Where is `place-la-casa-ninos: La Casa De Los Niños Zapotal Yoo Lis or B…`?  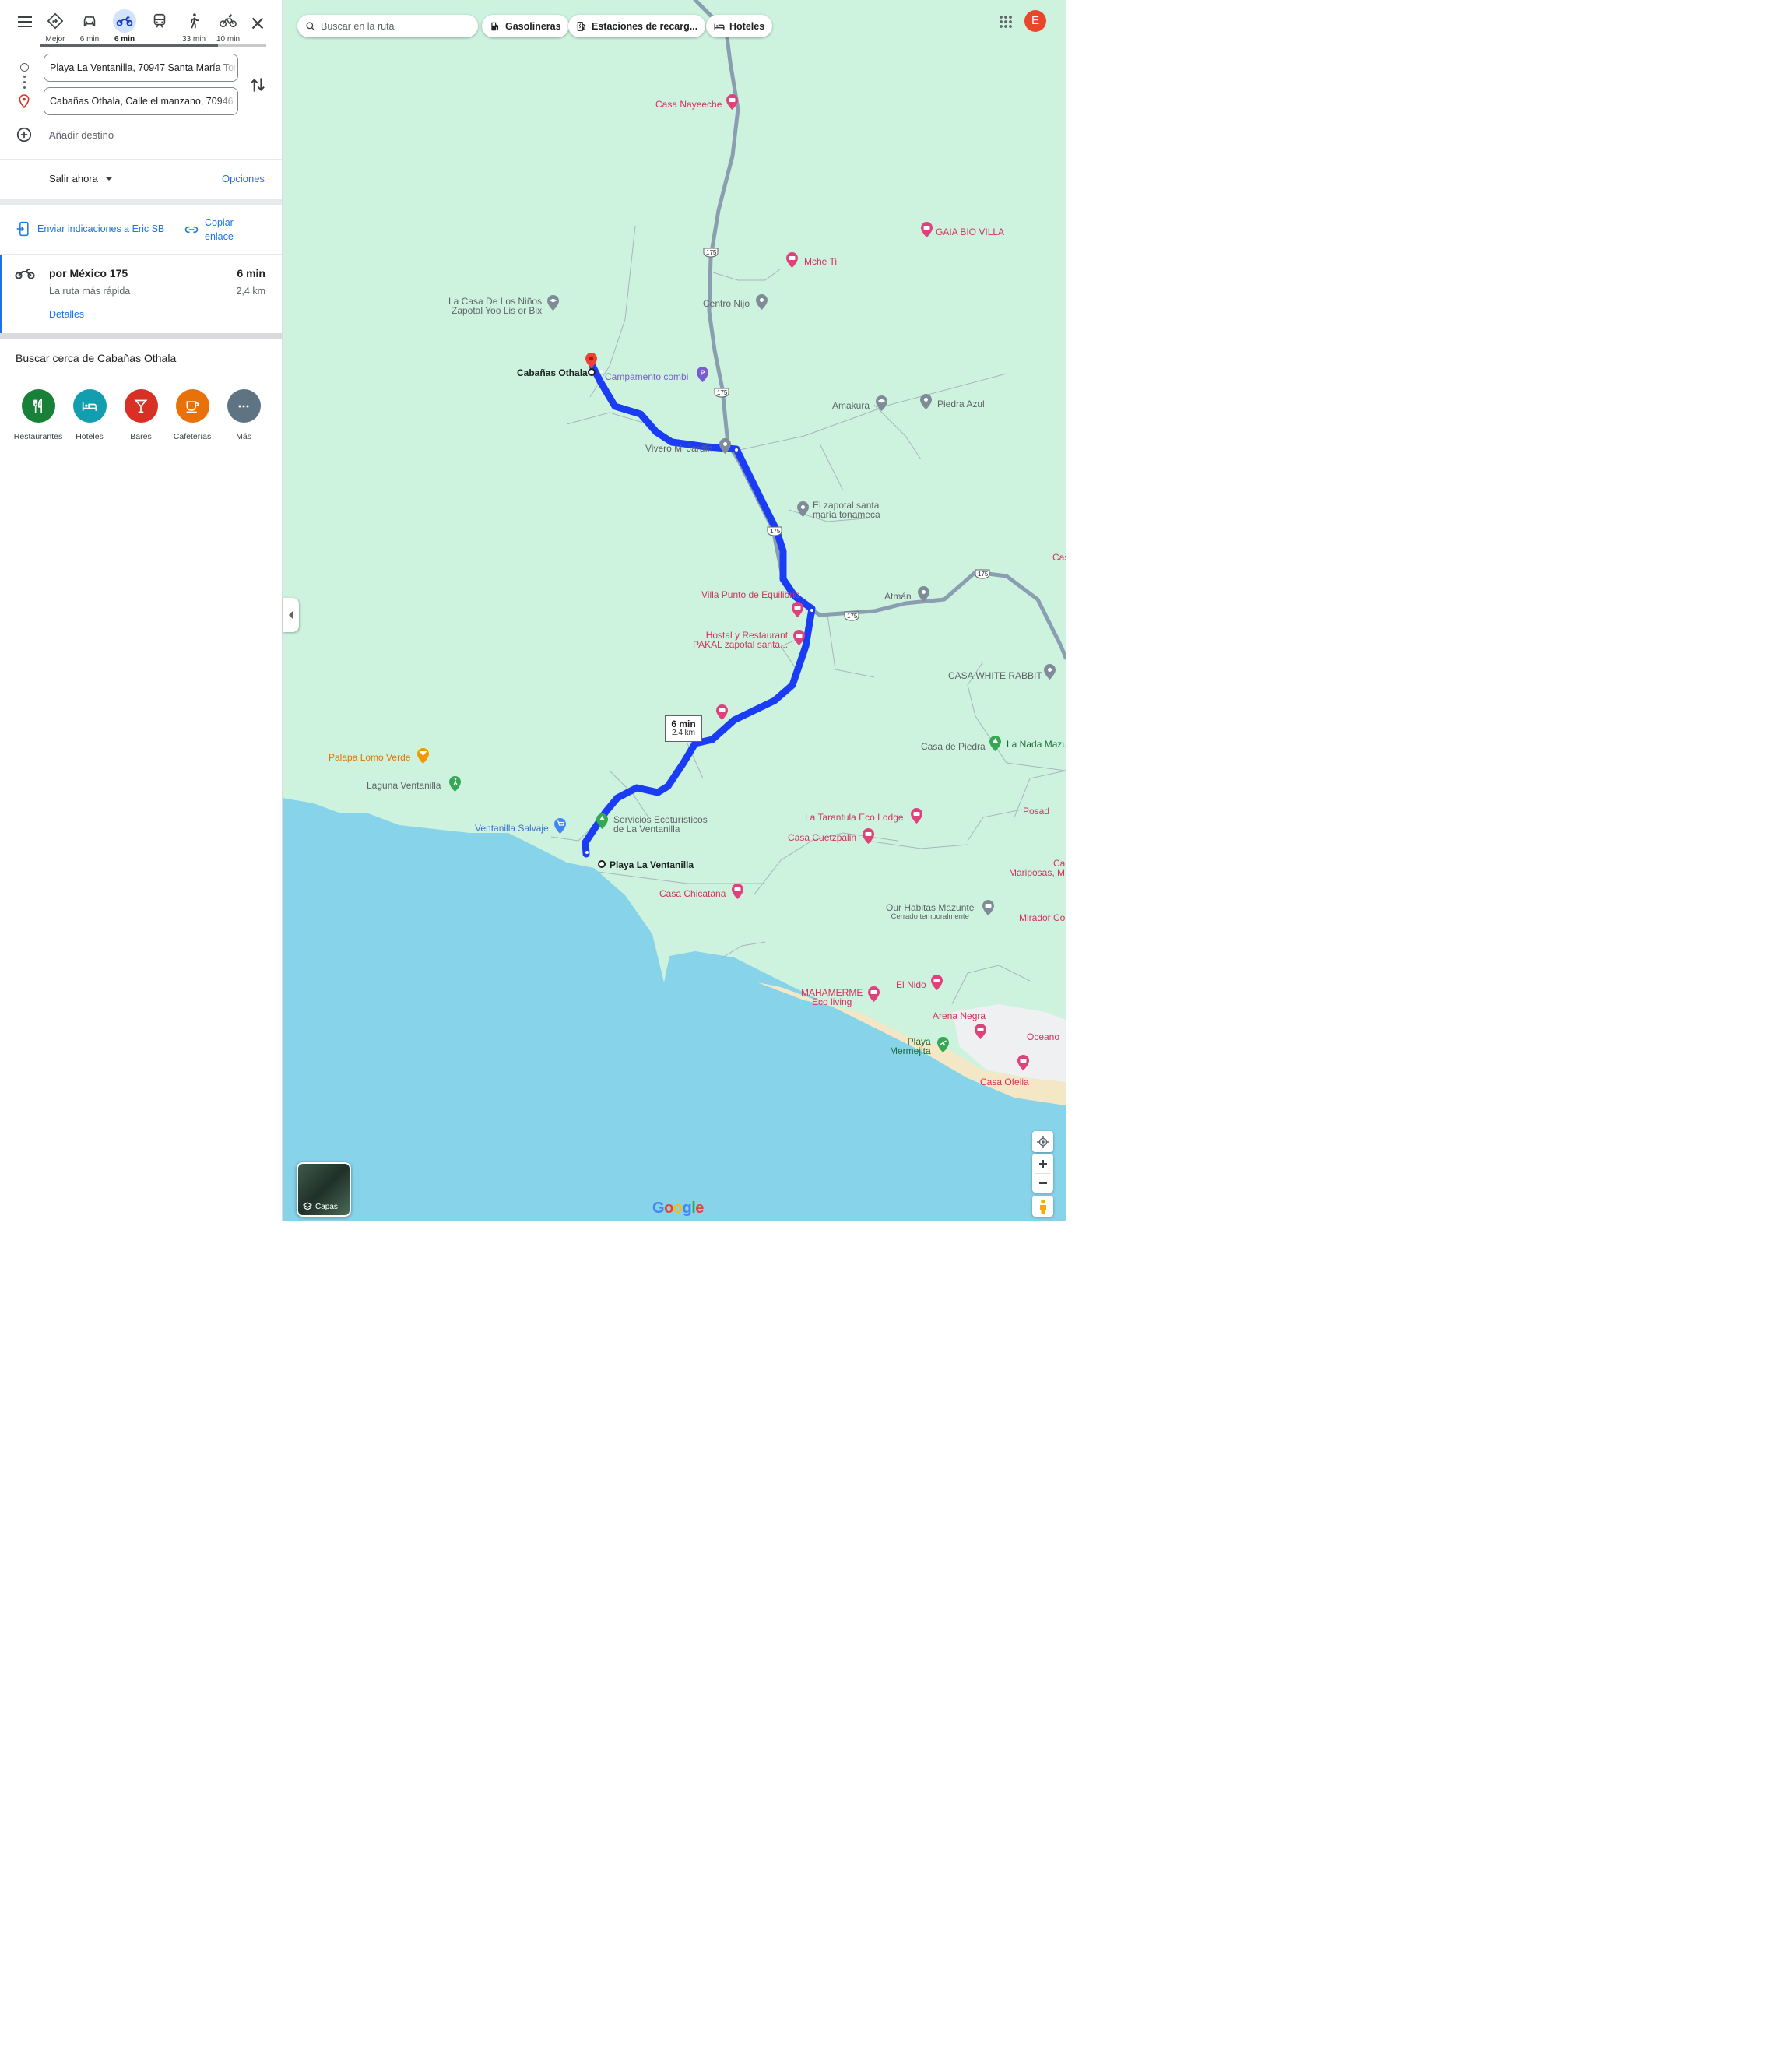
place-la-casa-ninos: La Casa De Los Niños Zapotal Yoo Lis or B… is located at coordinates (495, 306).